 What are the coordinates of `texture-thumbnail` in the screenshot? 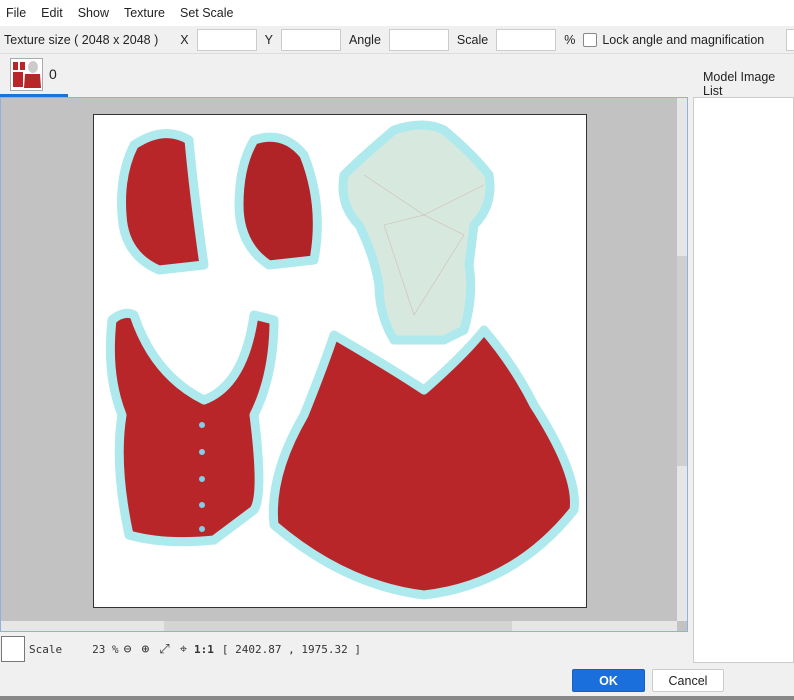 It's located at (26, 74).